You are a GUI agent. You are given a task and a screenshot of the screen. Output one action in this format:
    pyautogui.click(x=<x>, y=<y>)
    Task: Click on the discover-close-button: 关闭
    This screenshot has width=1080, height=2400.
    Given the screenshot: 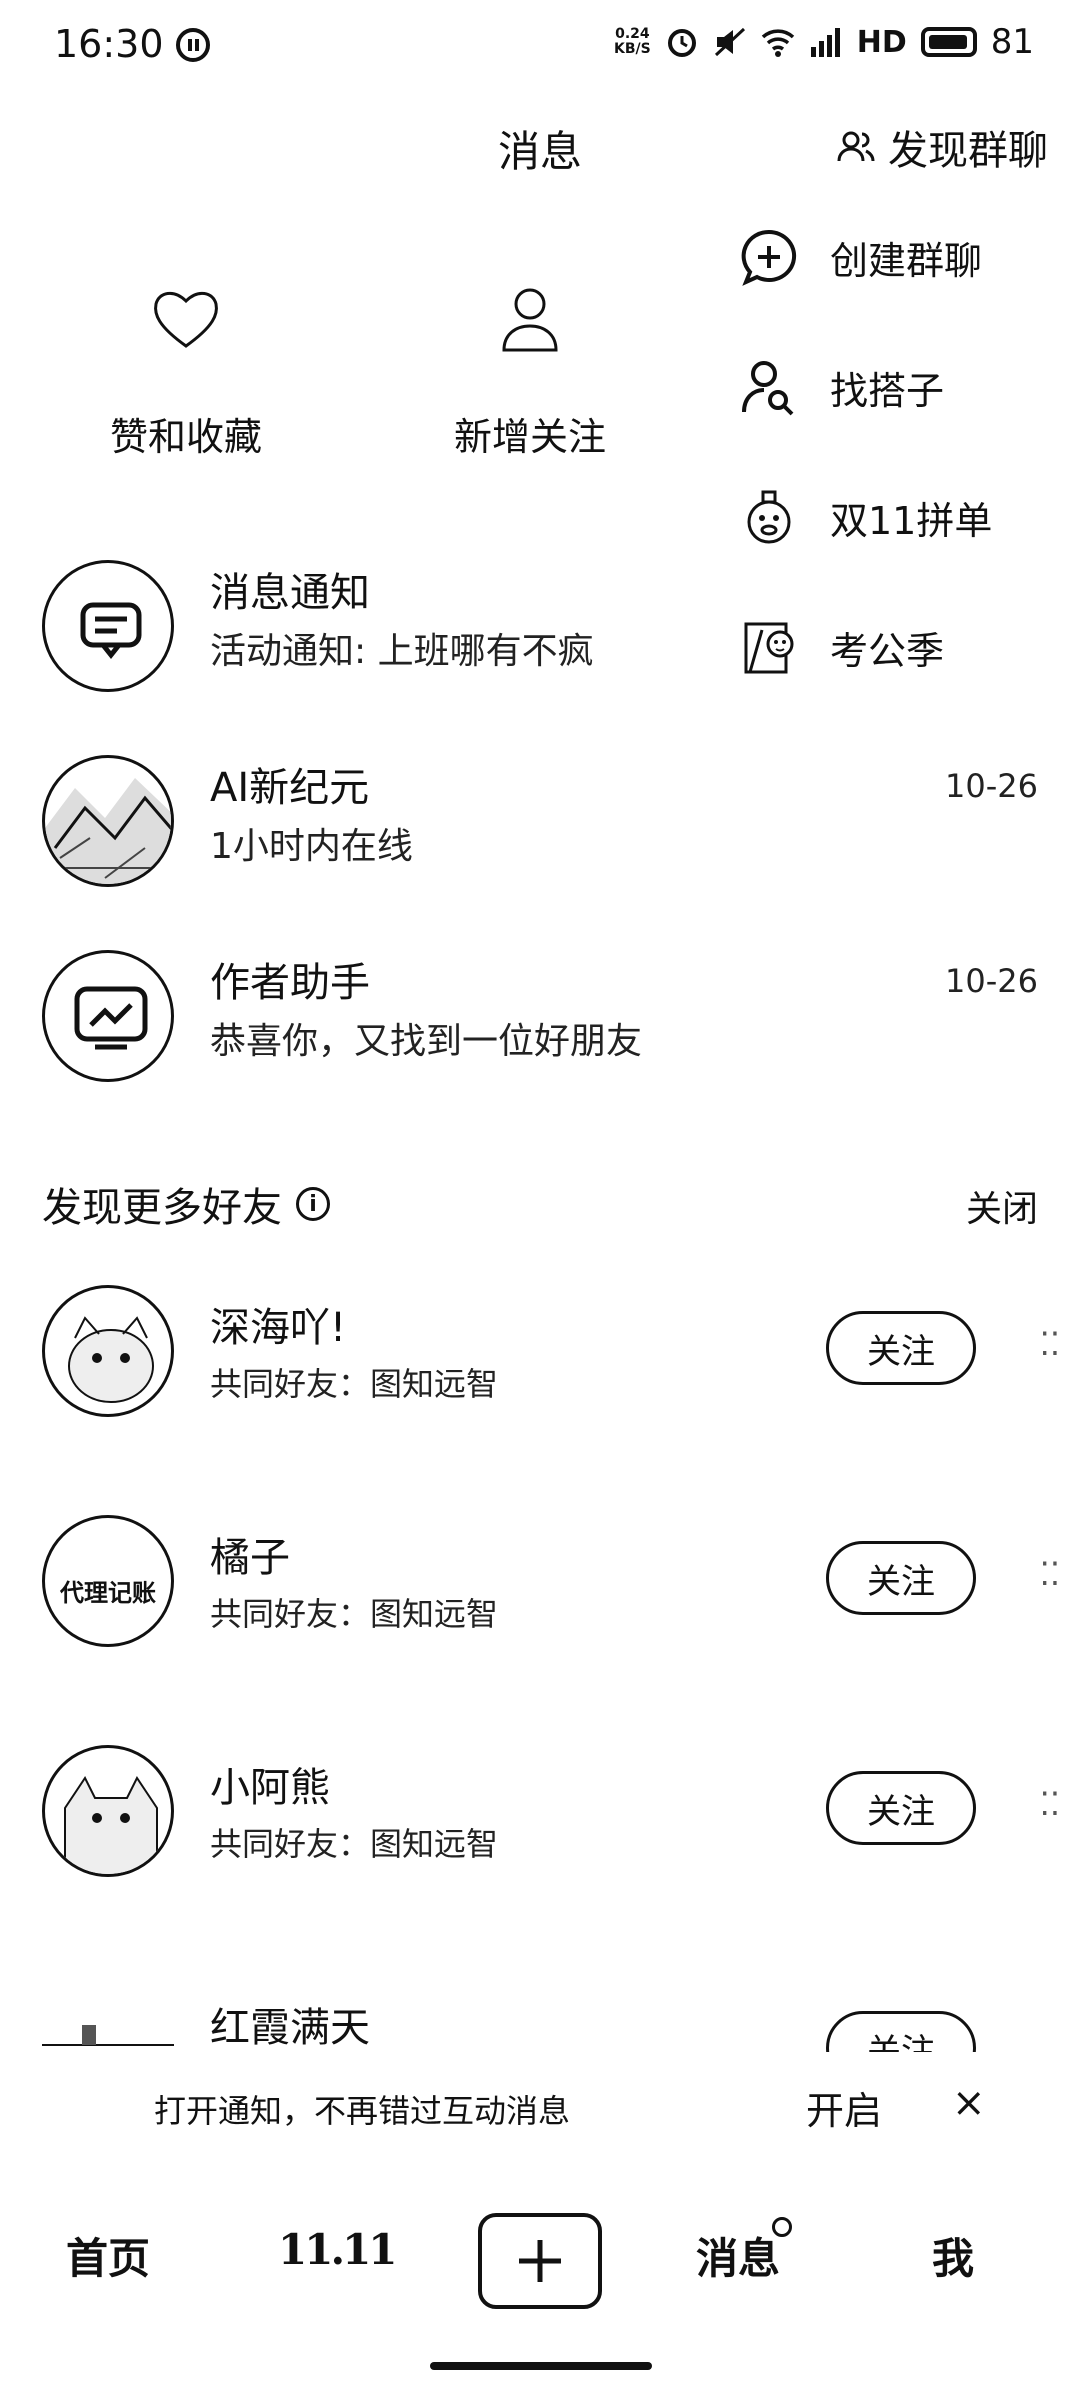 What is the action you would take?
    pyautogui.click(x=1002, y=1206)
    